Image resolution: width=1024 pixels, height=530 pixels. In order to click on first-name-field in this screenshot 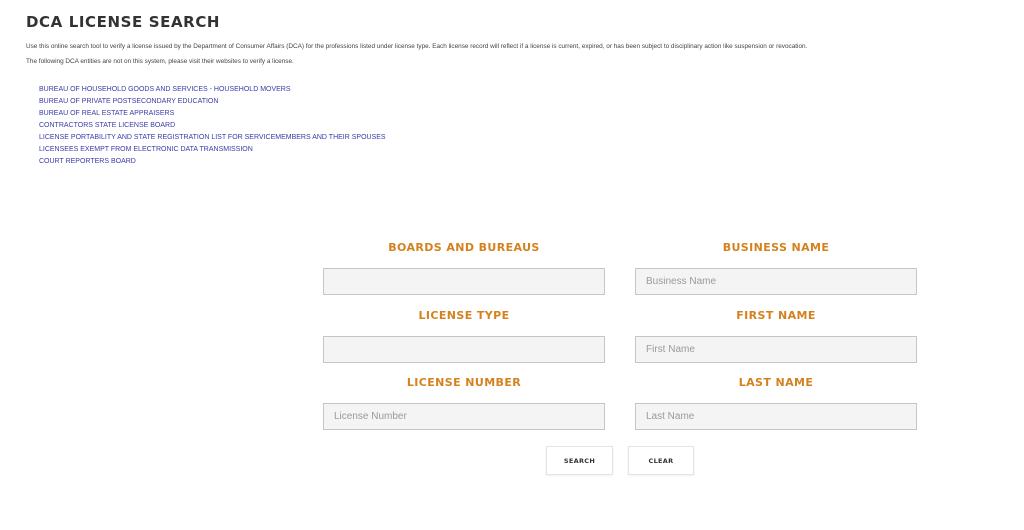, I will do `click(776, 349)`.